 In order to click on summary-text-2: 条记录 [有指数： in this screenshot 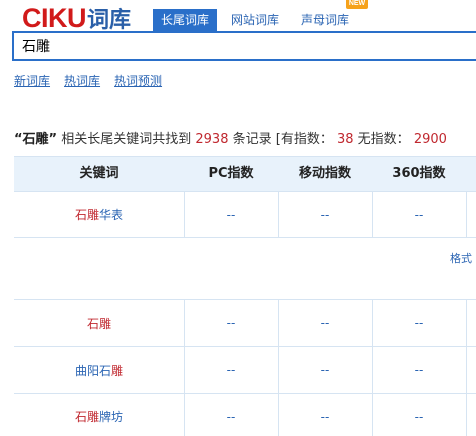, I will do `click(282, 139)`.